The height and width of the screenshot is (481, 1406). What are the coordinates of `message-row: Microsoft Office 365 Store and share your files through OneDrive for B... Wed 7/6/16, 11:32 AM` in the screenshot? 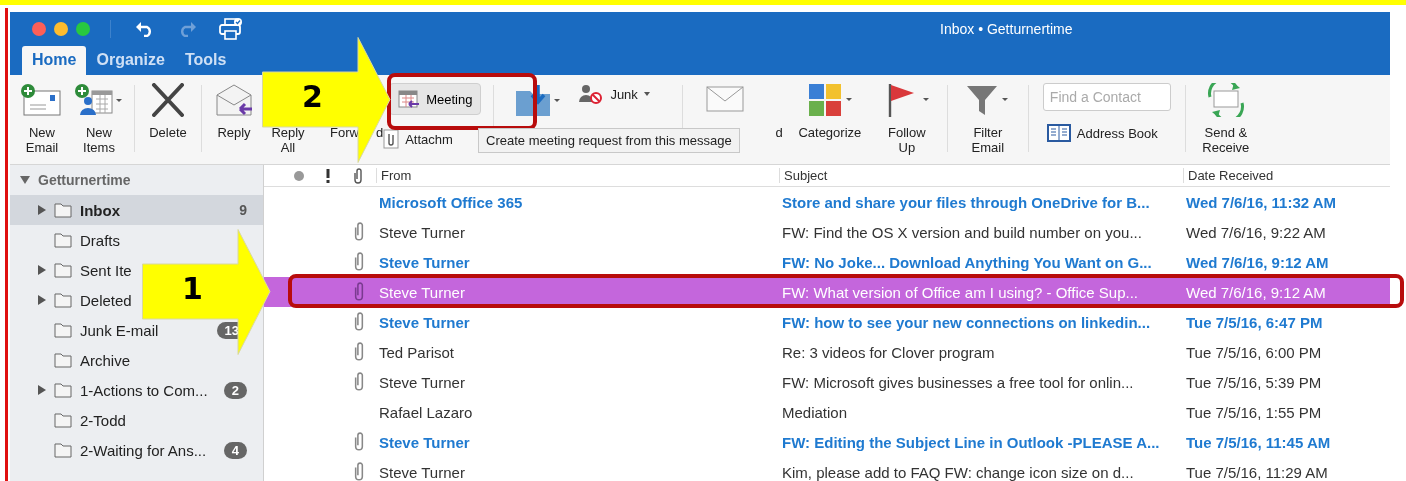 It's located at (827, 202).